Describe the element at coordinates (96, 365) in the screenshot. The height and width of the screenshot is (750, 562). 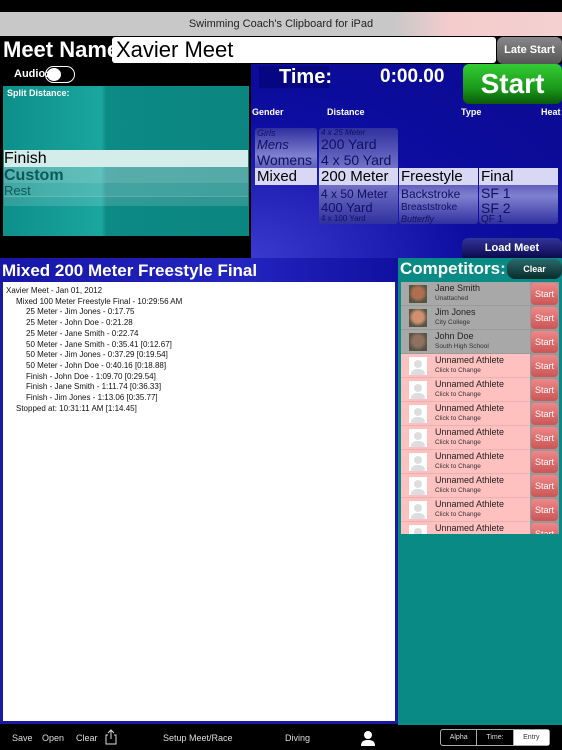
I see `log-line: 50 Meter - John Doe - 0:40.16 [0:18.88]` at that location.